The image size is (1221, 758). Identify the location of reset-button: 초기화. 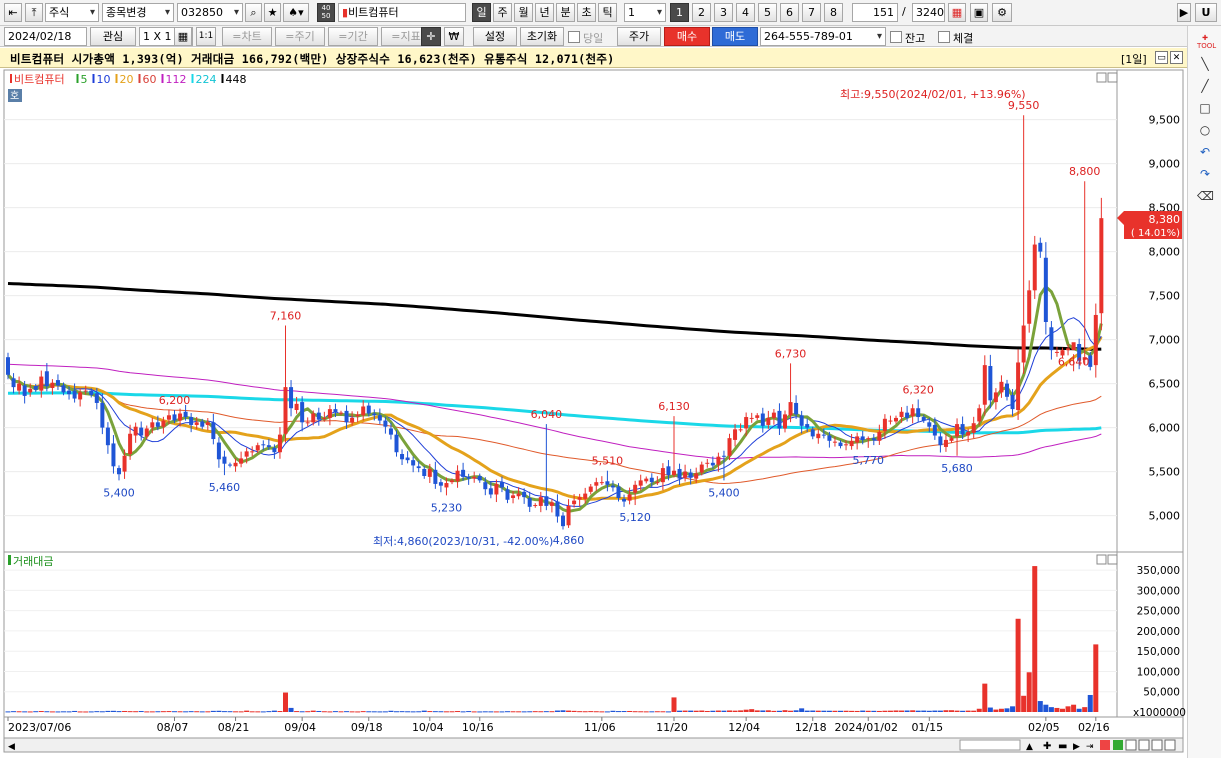
(542, 36).